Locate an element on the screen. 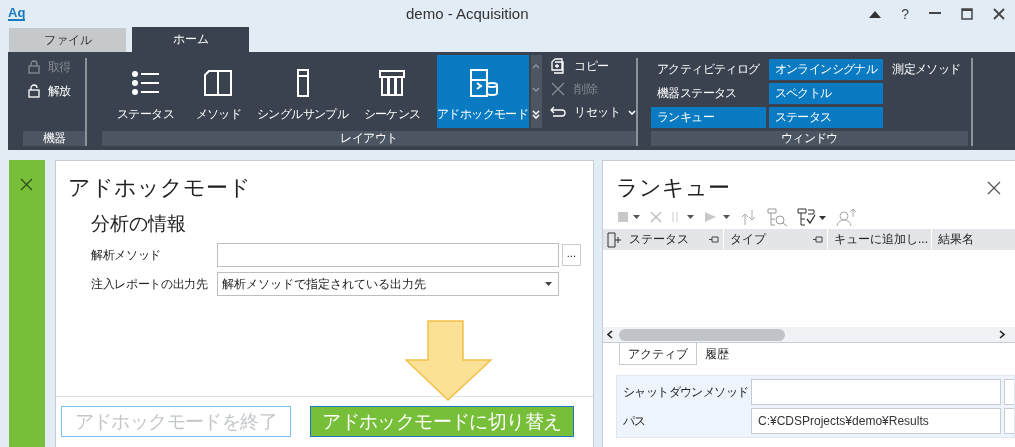 This screenshot has height=447, width=1015. window-toggle: ステータス is located at coordinates (826, 117).